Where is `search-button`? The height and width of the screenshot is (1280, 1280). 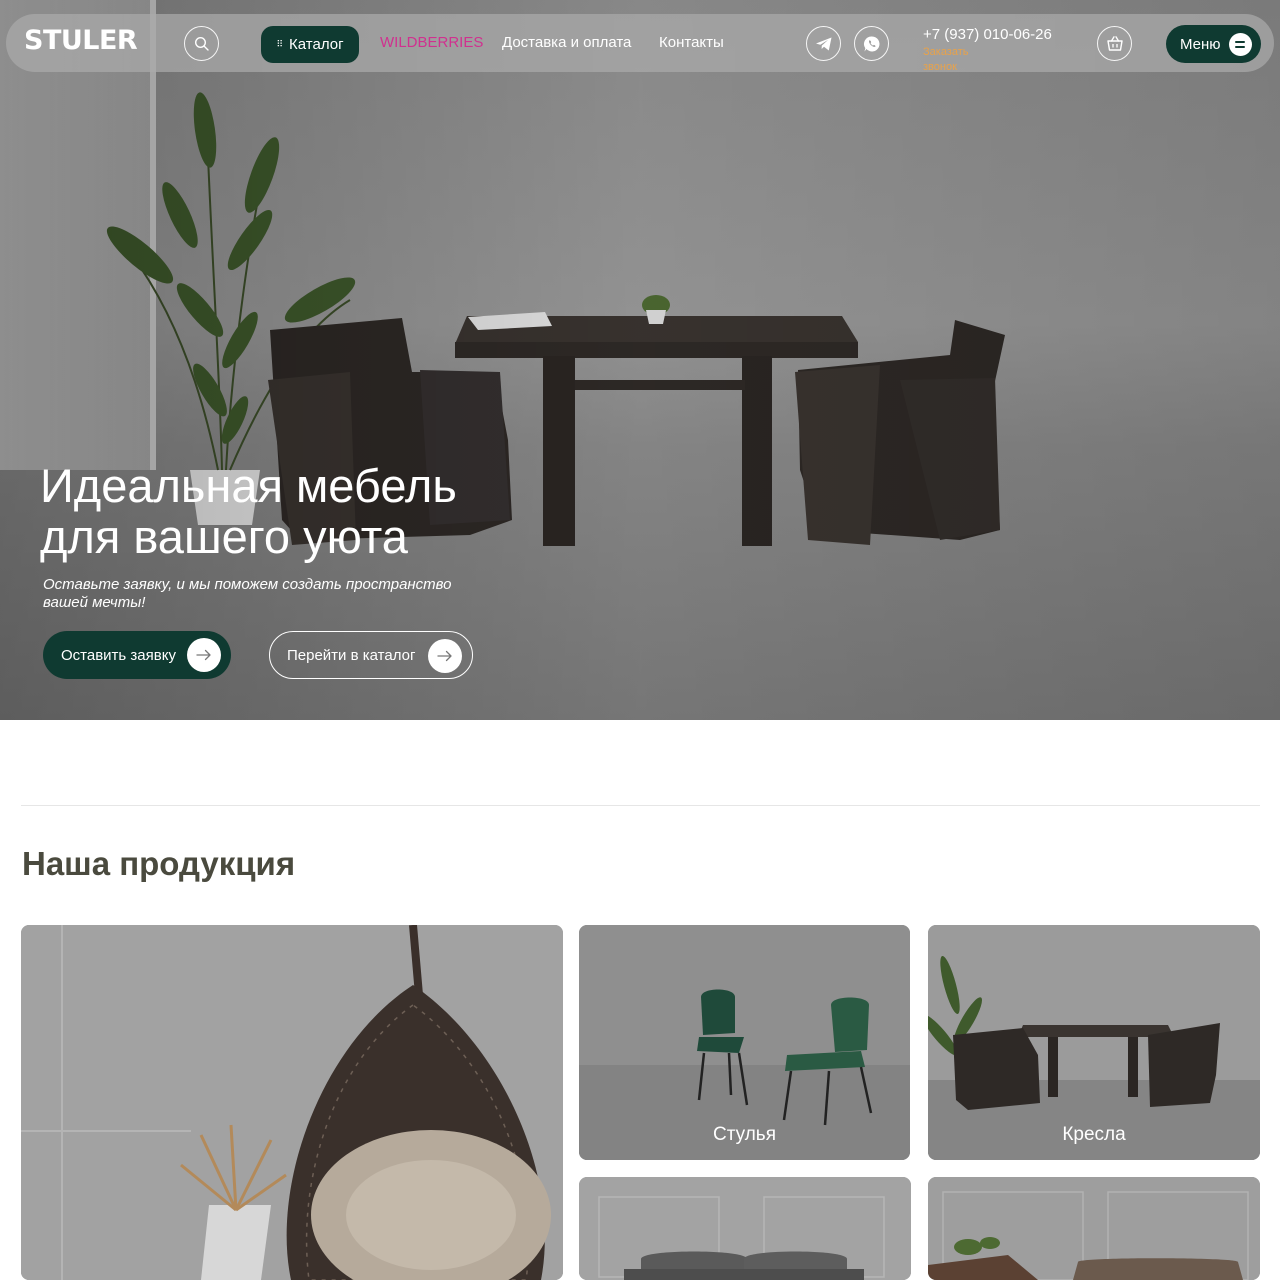
search-button is located at coordinates (201, 43).